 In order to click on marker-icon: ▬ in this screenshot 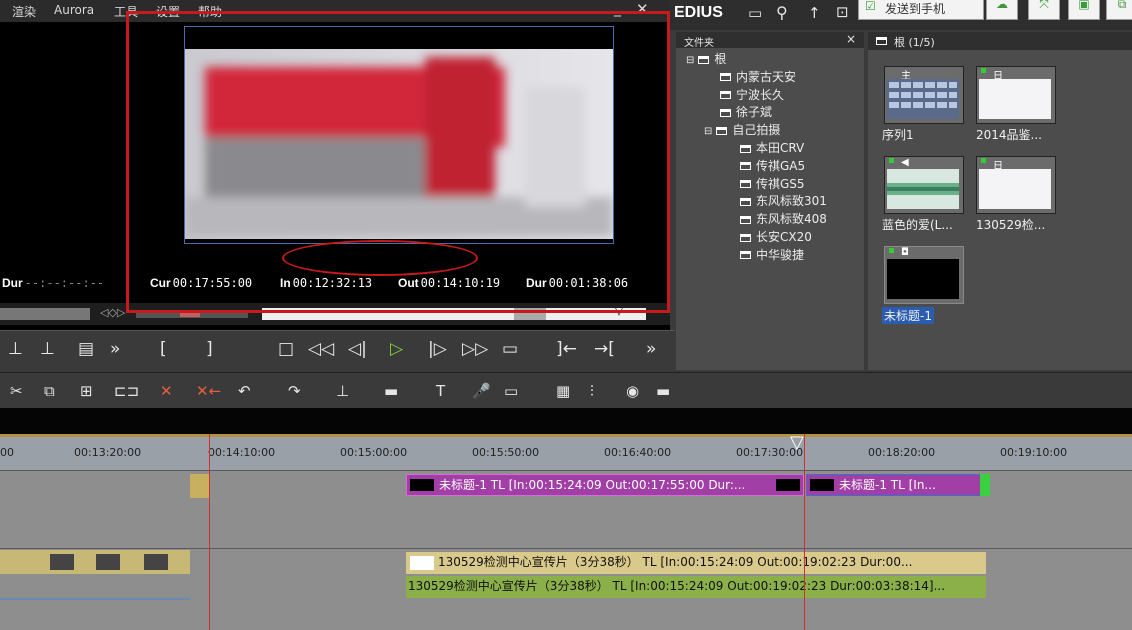, I will do `click(391, 391)`.